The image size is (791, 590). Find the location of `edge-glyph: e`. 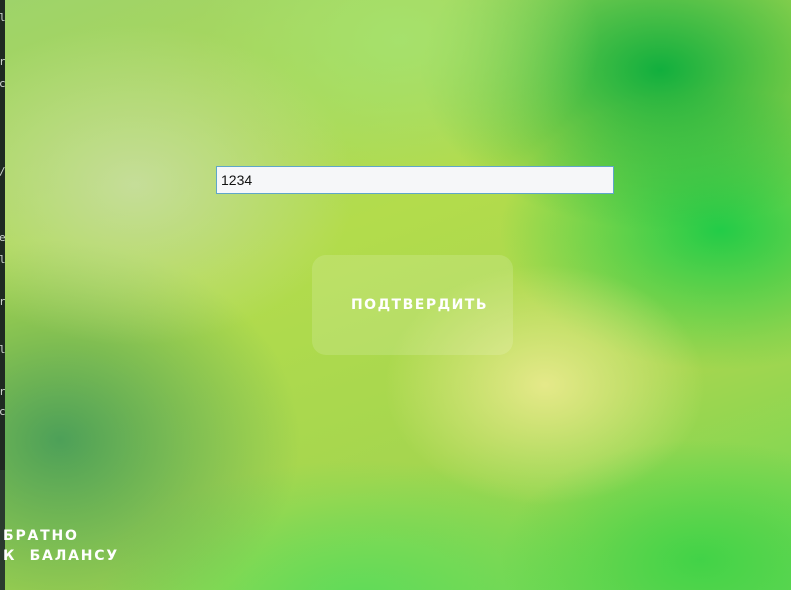

edge-glyph: e is located at coordinates (2, 237).